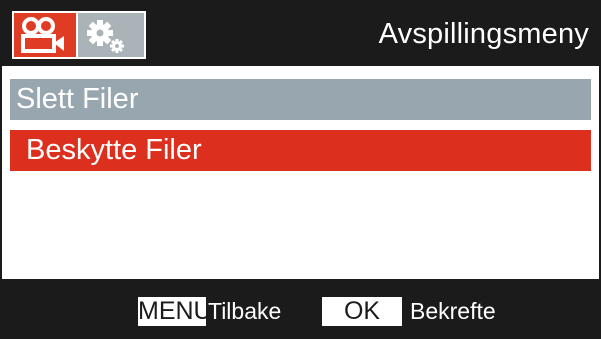  What do you see at coordinates (362, 311) in the screenshot?
I see `ok-key: OK` at bounding box center [362, 311].